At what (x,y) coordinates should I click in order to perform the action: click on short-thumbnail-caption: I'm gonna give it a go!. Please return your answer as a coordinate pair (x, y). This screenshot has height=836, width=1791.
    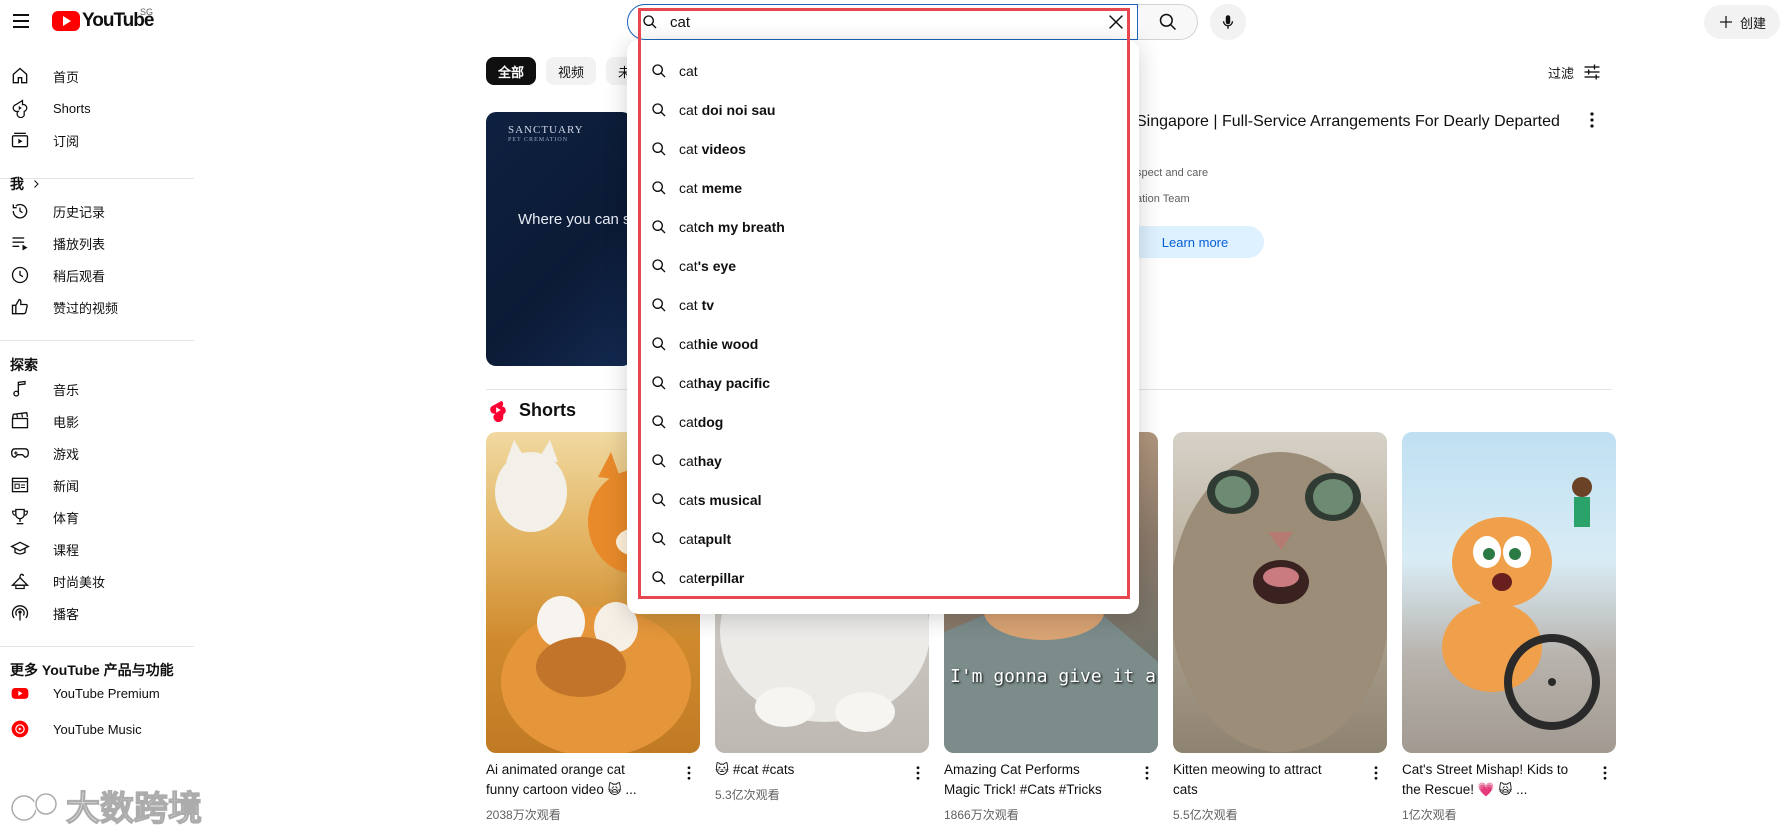
    Looking at the image, I should click on (1054, 676).